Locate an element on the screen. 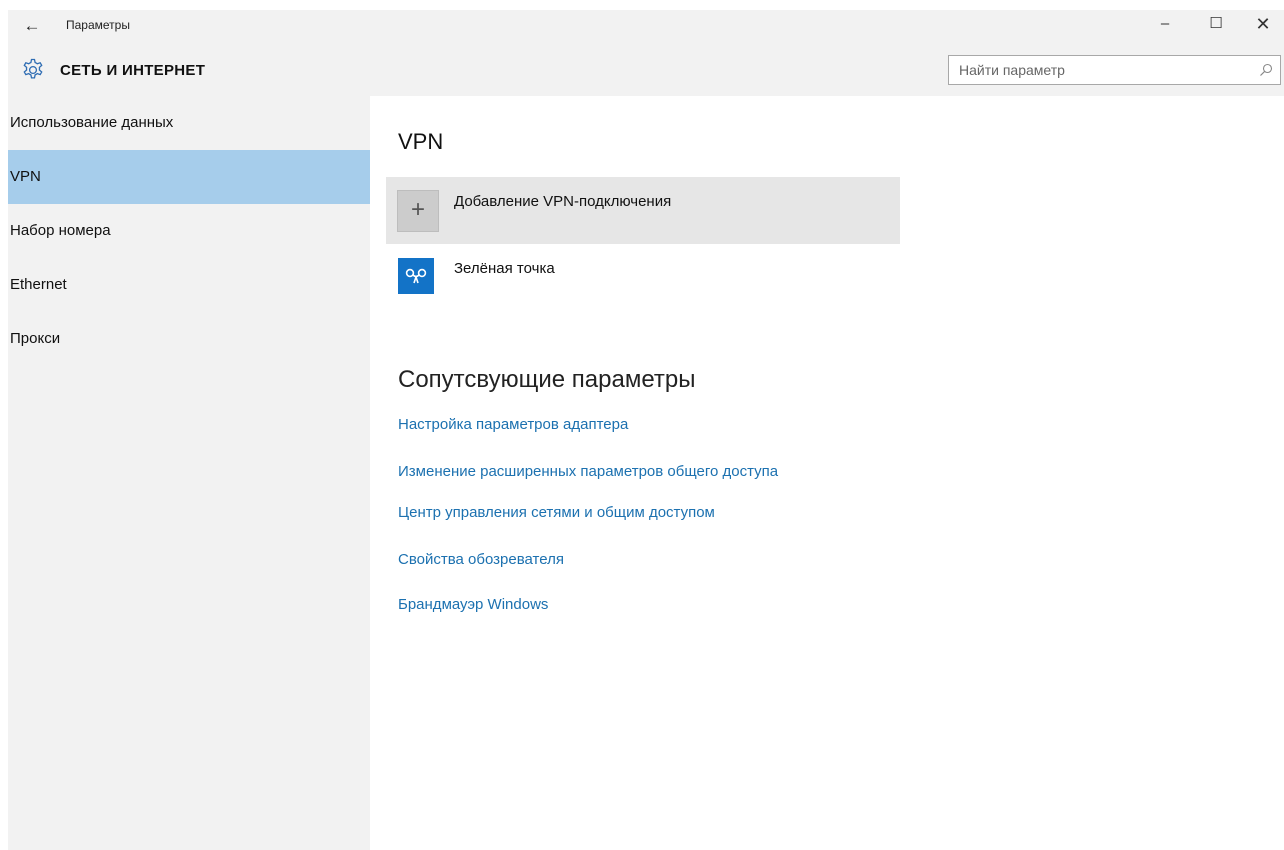 This screenshot has width=1284, height=850. vpn-heading: VPN is located at coordinates (421, 141).